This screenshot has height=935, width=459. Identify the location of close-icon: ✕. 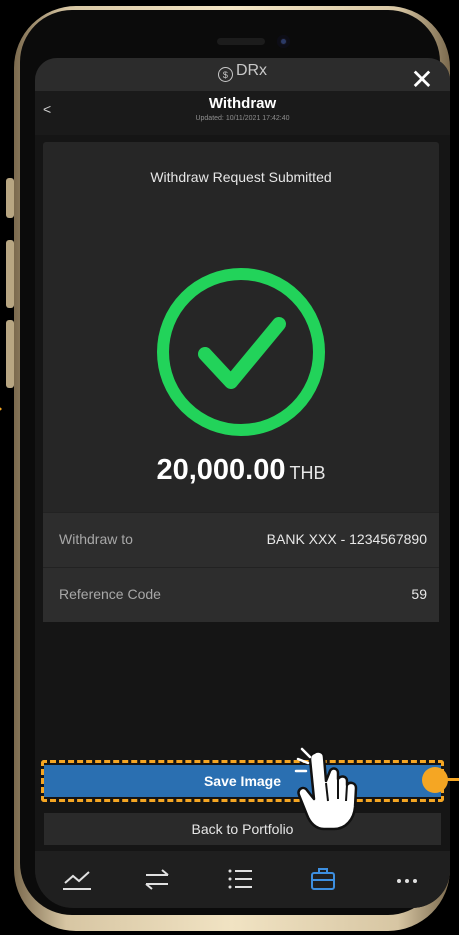
(422, 80).